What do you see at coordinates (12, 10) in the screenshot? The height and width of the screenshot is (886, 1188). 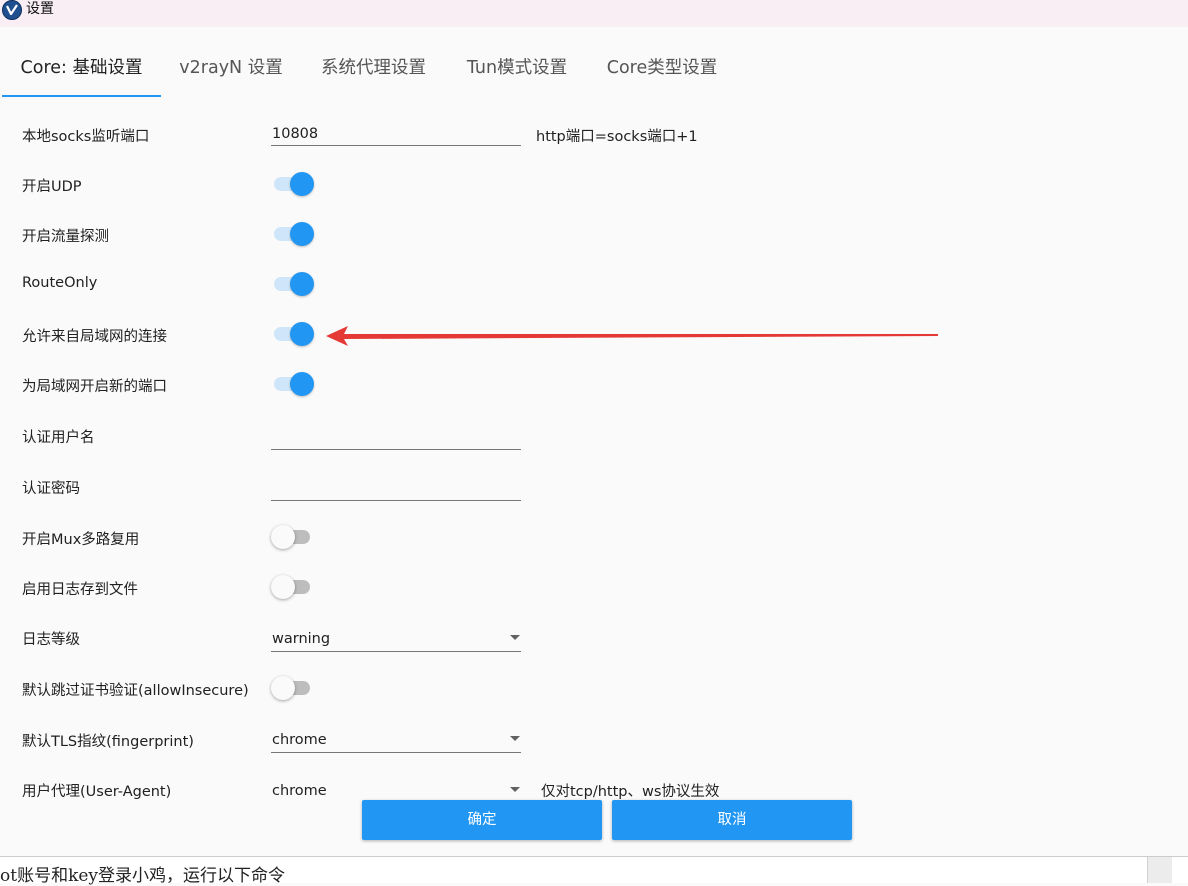 I see `v2rayn-logo-icon` at bounding box center [12, 10].